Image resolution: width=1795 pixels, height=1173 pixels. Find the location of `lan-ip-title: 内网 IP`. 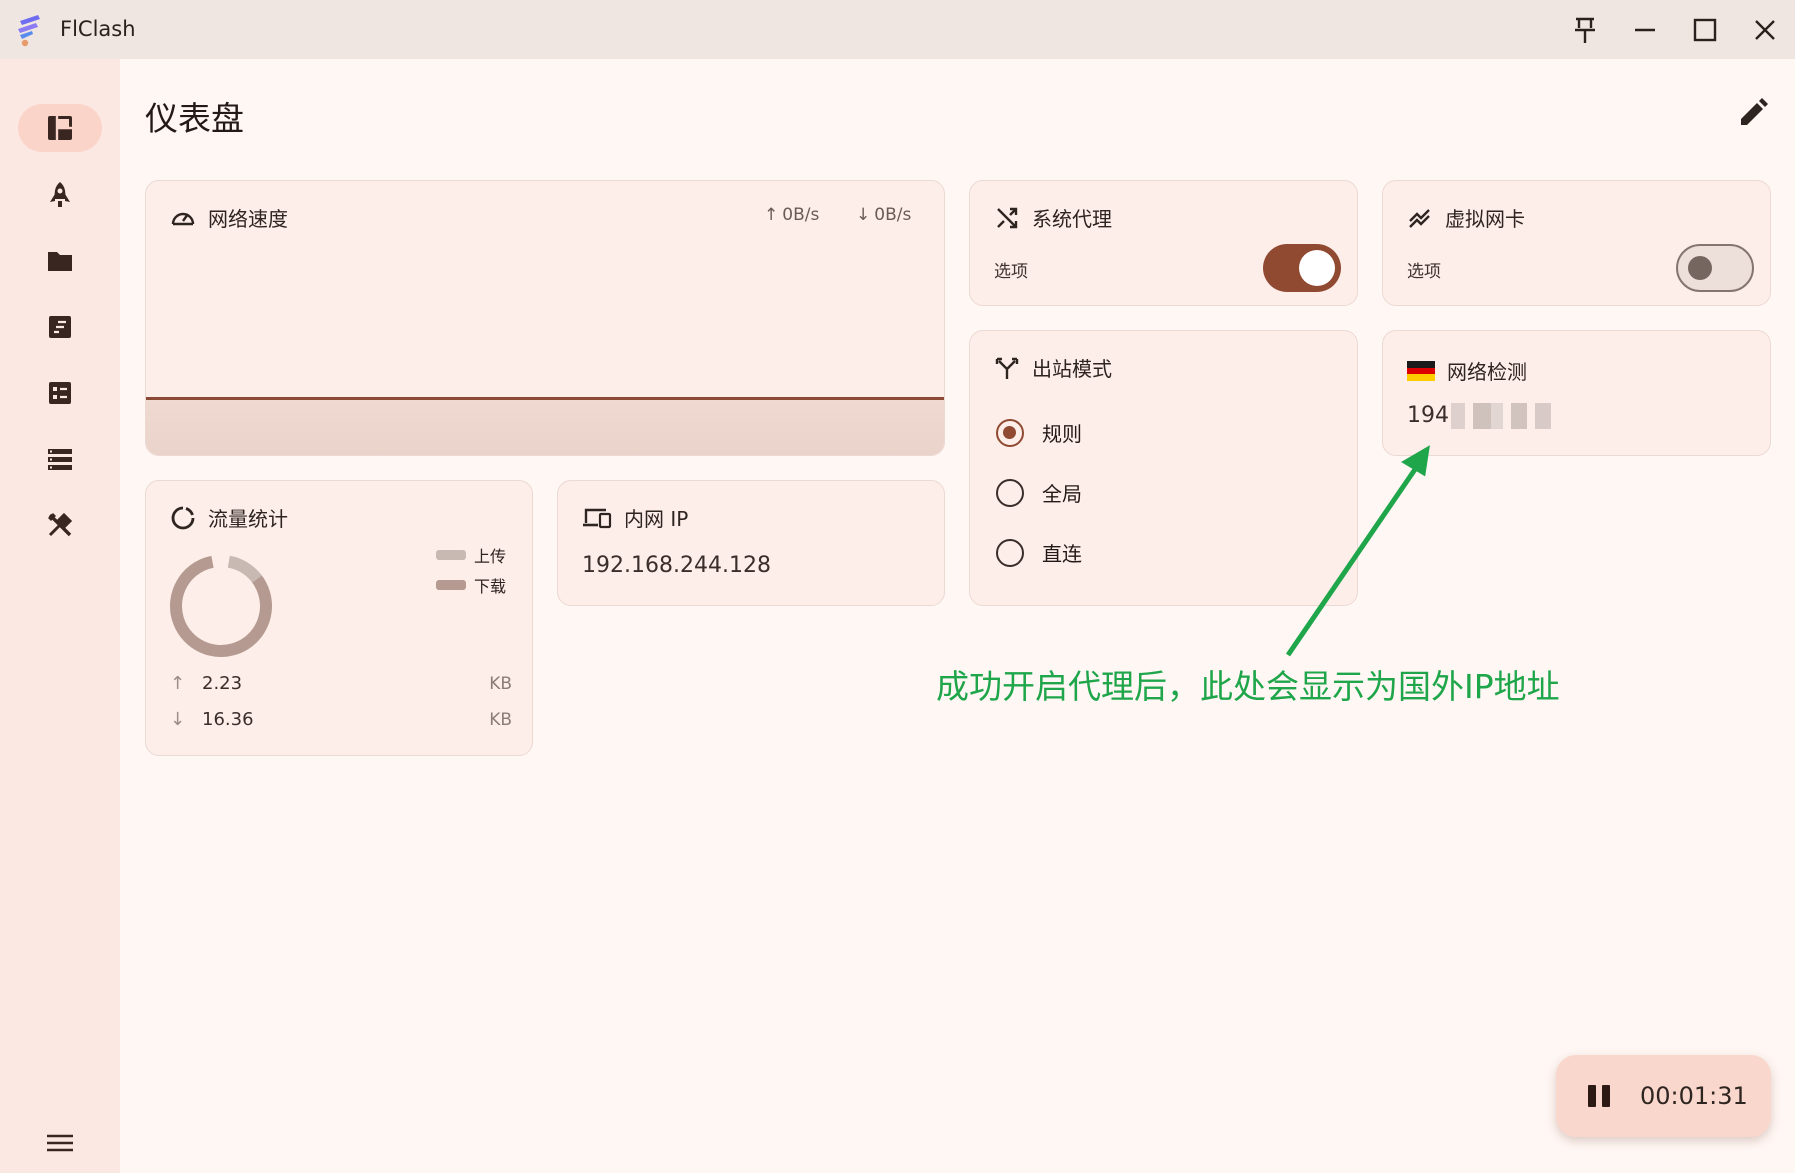

lan-ip-title: 内网 IP is located at coordinates (656, 519).